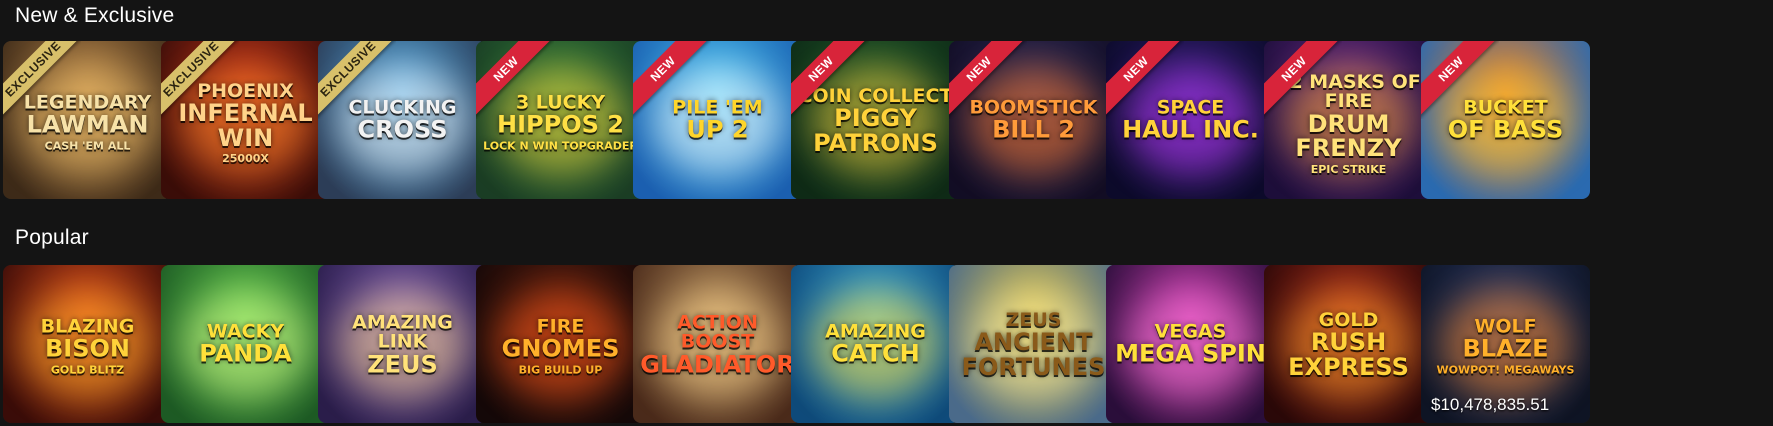  What do you see at coordinates (1190, 353) in the screenshot?
I see `game-title-l2: Mega Spin` at bounding box center [1190, 353].